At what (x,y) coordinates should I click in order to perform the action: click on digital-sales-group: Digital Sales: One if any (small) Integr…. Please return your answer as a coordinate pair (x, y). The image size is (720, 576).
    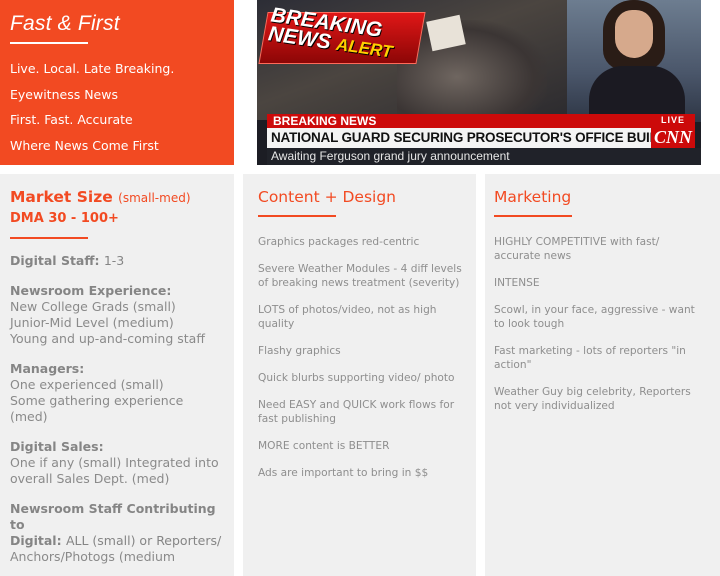
    Looking at the image, I should click on (117, 463).